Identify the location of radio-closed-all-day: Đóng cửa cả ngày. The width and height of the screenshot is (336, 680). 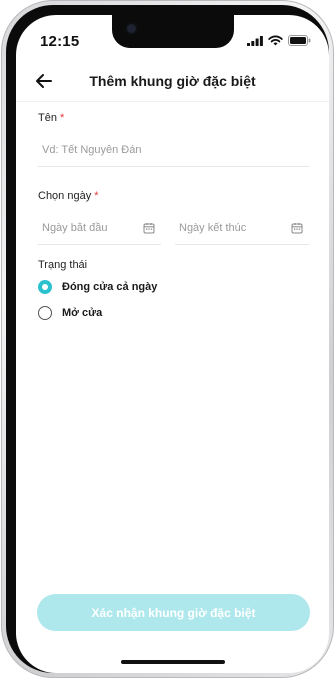
(97, 287).